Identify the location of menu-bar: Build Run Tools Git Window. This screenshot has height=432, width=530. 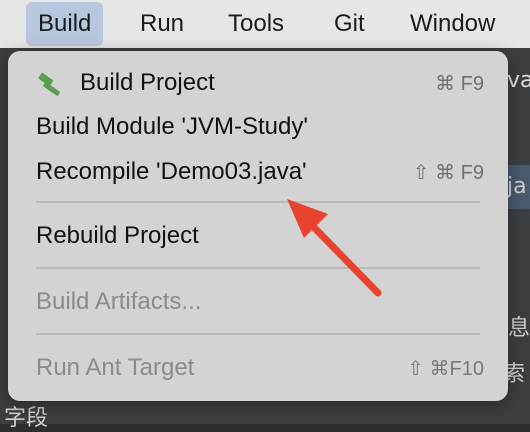
(265, 24).